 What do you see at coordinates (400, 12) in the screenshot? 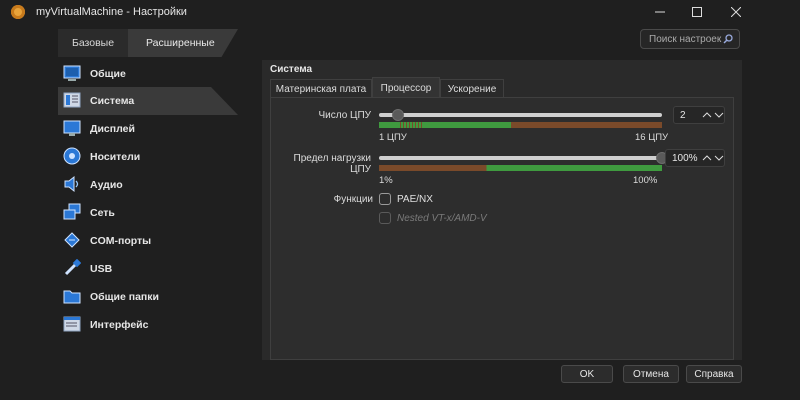
I see `title-bar: myVirtualMachine - Настройки` at bounding box center [400, 12].